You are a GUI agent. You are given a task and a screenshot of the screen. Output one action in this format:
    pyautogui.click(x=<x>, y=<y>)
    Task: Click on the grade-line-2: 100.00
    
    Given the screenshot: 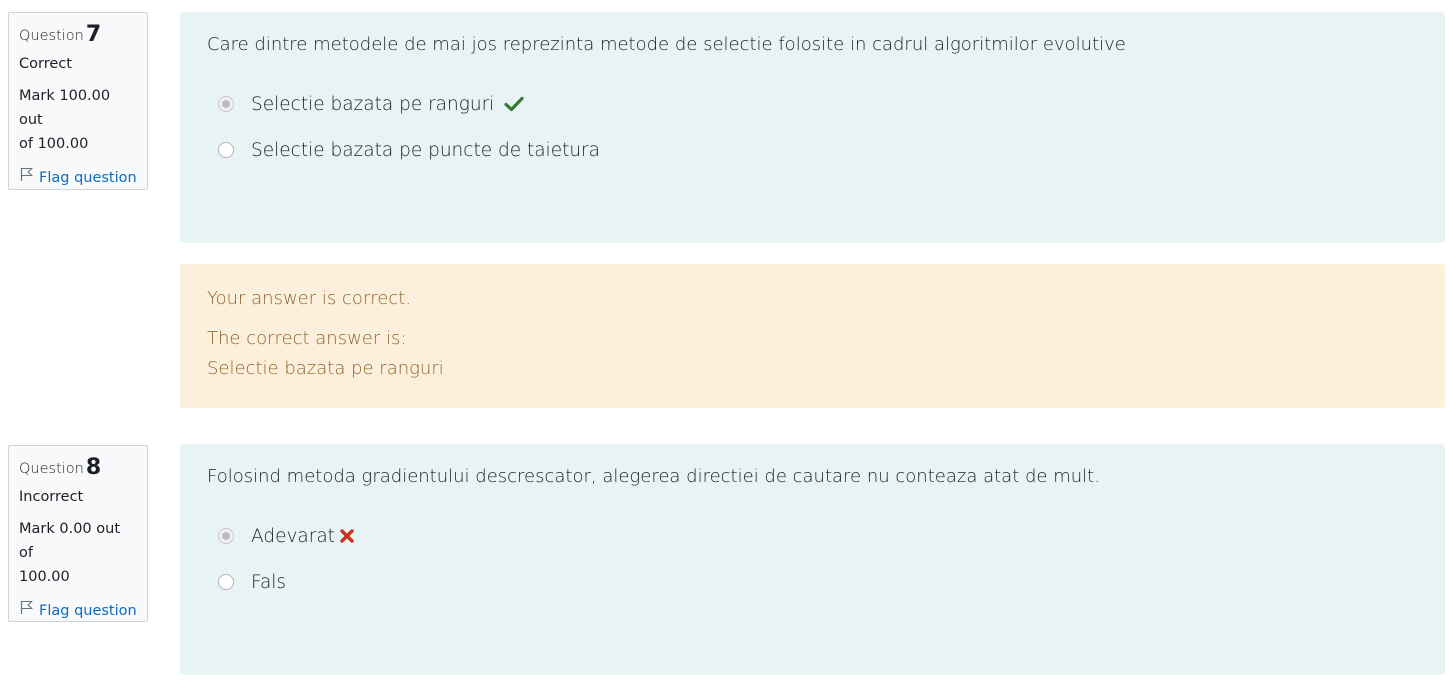 What is the action you would take?
    pyautogui.click(x=44, y=577)
    